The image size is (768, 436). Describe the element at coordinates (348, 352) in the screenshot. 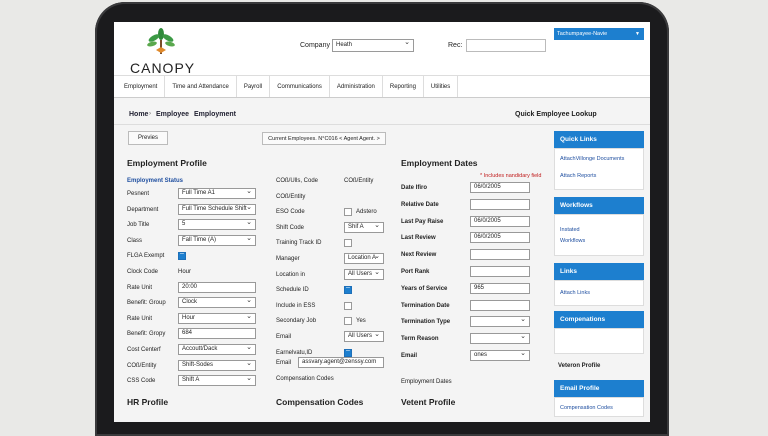

I see `earnelvatu-id-checkbox` at that location.